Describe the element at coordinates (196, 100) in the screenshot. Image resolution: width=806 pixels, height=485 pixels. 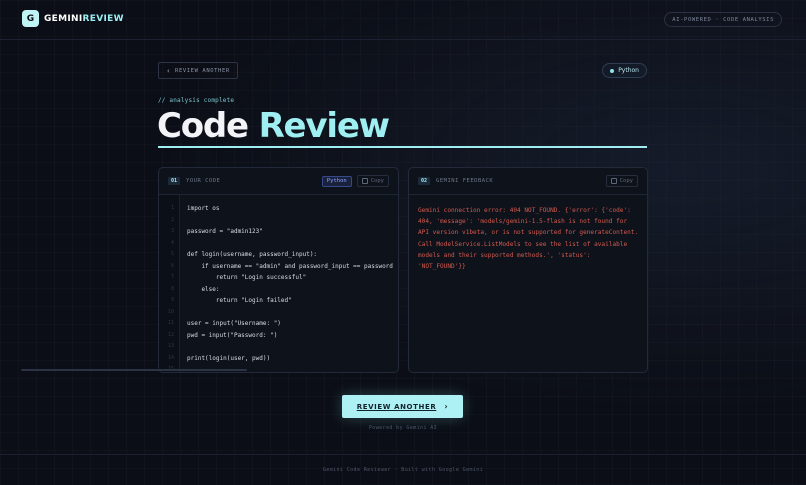
I see `analysis-status: // analysis complete` at that location.